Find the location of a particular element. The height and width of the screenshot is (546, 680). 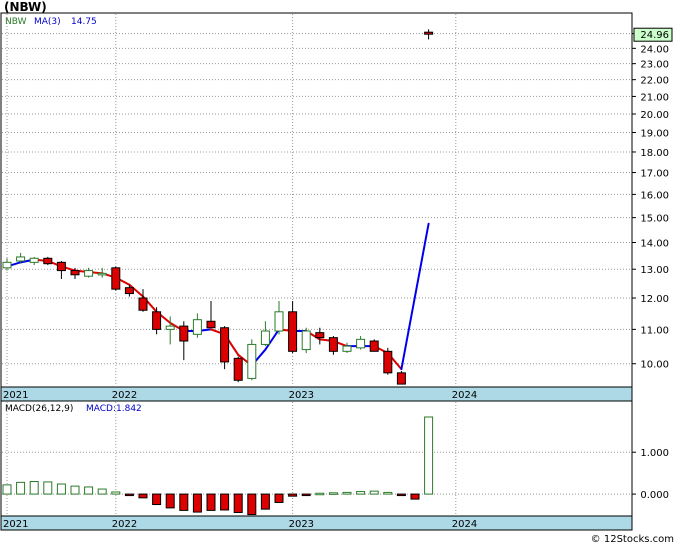

price-y-tick-label: 10.00 is located at coordinates (654, 365).